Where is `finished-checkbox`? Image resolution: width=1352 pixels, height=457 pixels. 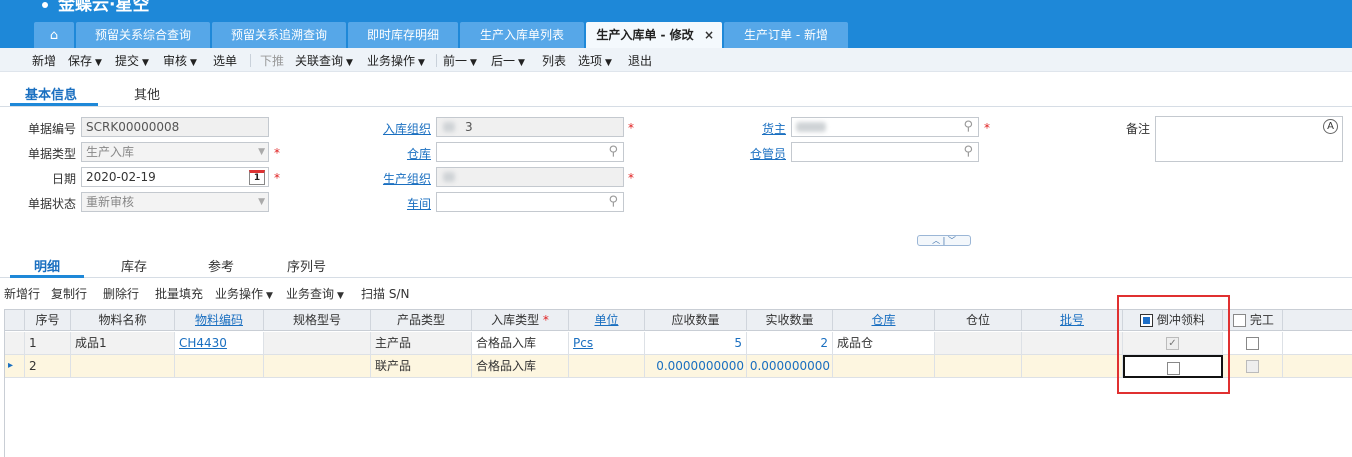
finished-checkbox is located at coordinates (1252, 343).